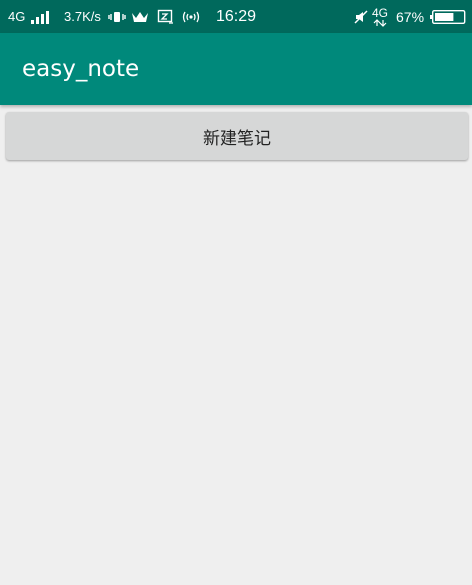 The height and width of the screenshot is (585, 472). What do you see at coordinates (165, 16) in the screenshot?
I see `screenshot-icon` at bounding box center [165, 16].